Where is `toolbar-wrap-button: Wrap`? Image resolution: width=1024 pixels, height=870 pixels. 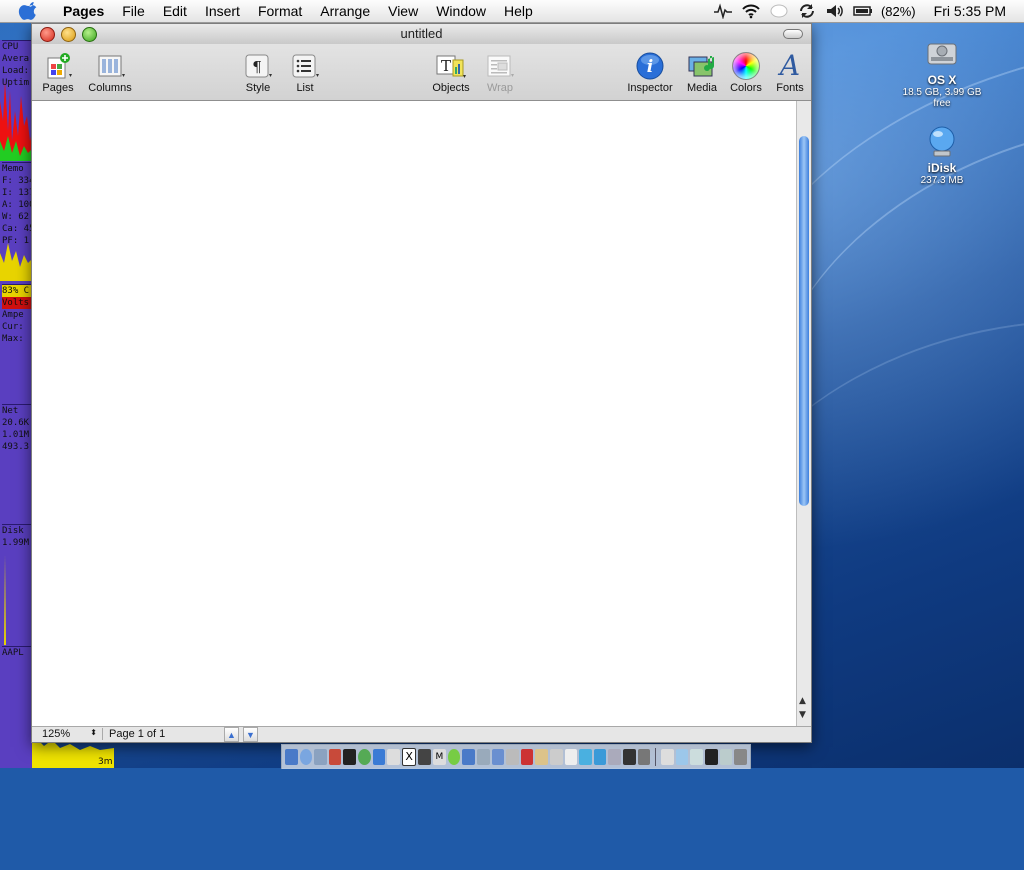
toolbar-wrap-button: Wrap is located at coordinates (500, 72).